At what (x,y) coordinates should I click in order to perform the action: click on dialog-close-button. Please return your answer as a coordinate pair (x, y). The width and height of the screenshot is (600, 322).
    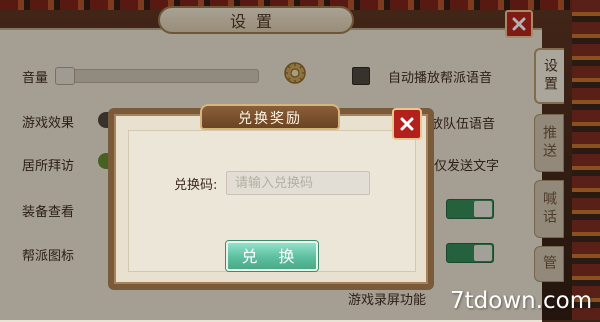
    Looking at the image, I should click on (407, 124).